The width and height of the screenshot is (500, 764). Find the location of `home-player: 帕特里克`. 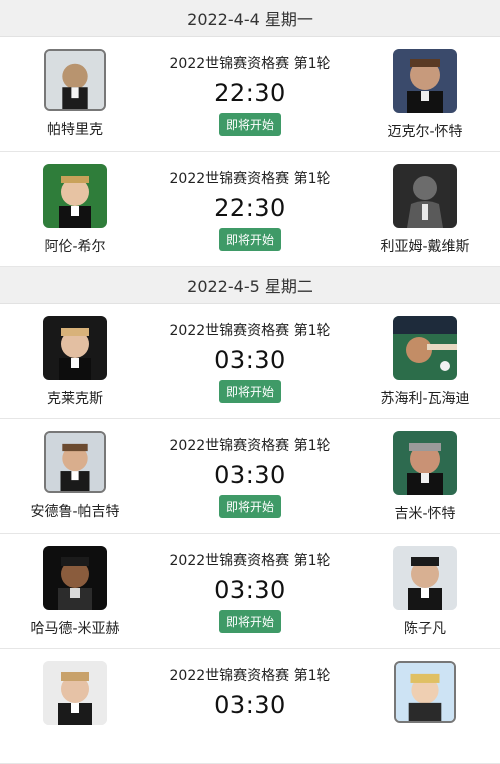

home-player: 帕特里克 is located at coordinates (75, 94).